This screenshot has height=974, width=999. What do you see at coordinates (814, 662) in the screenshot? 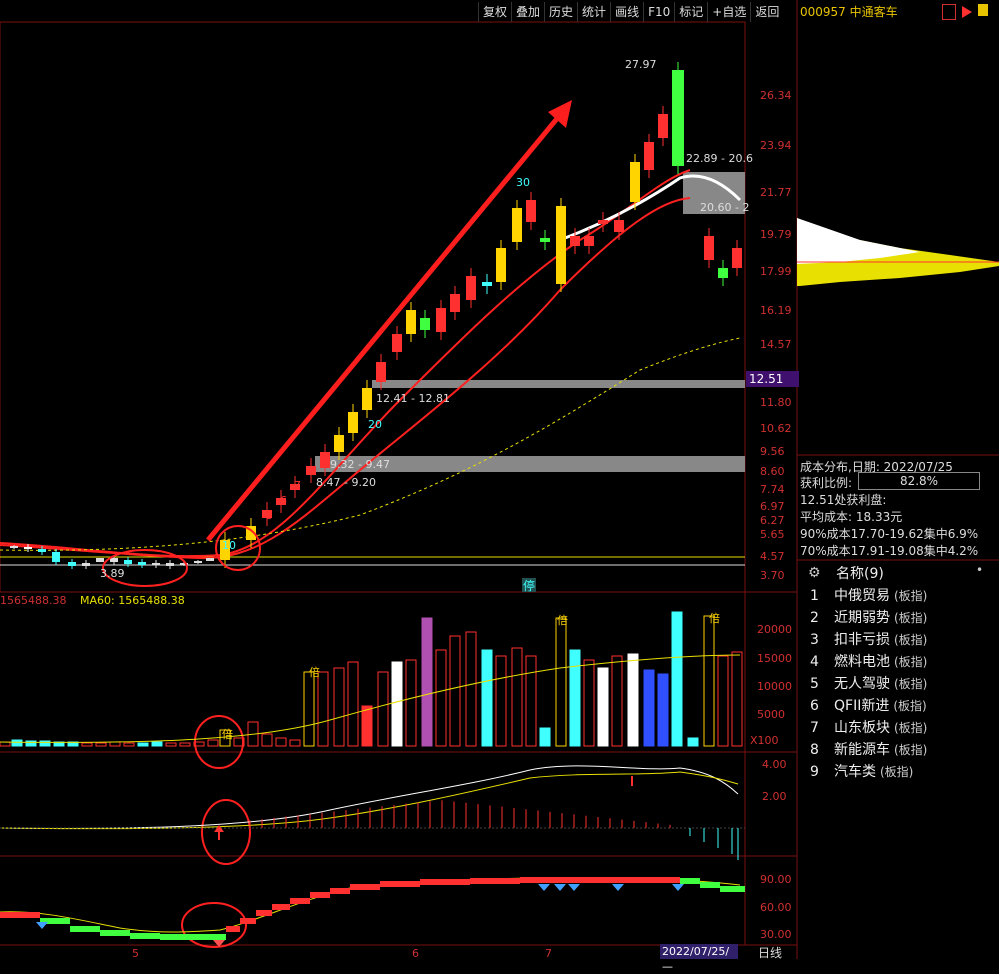
I see `sector-index: 4` at bounding box center [814, 662].